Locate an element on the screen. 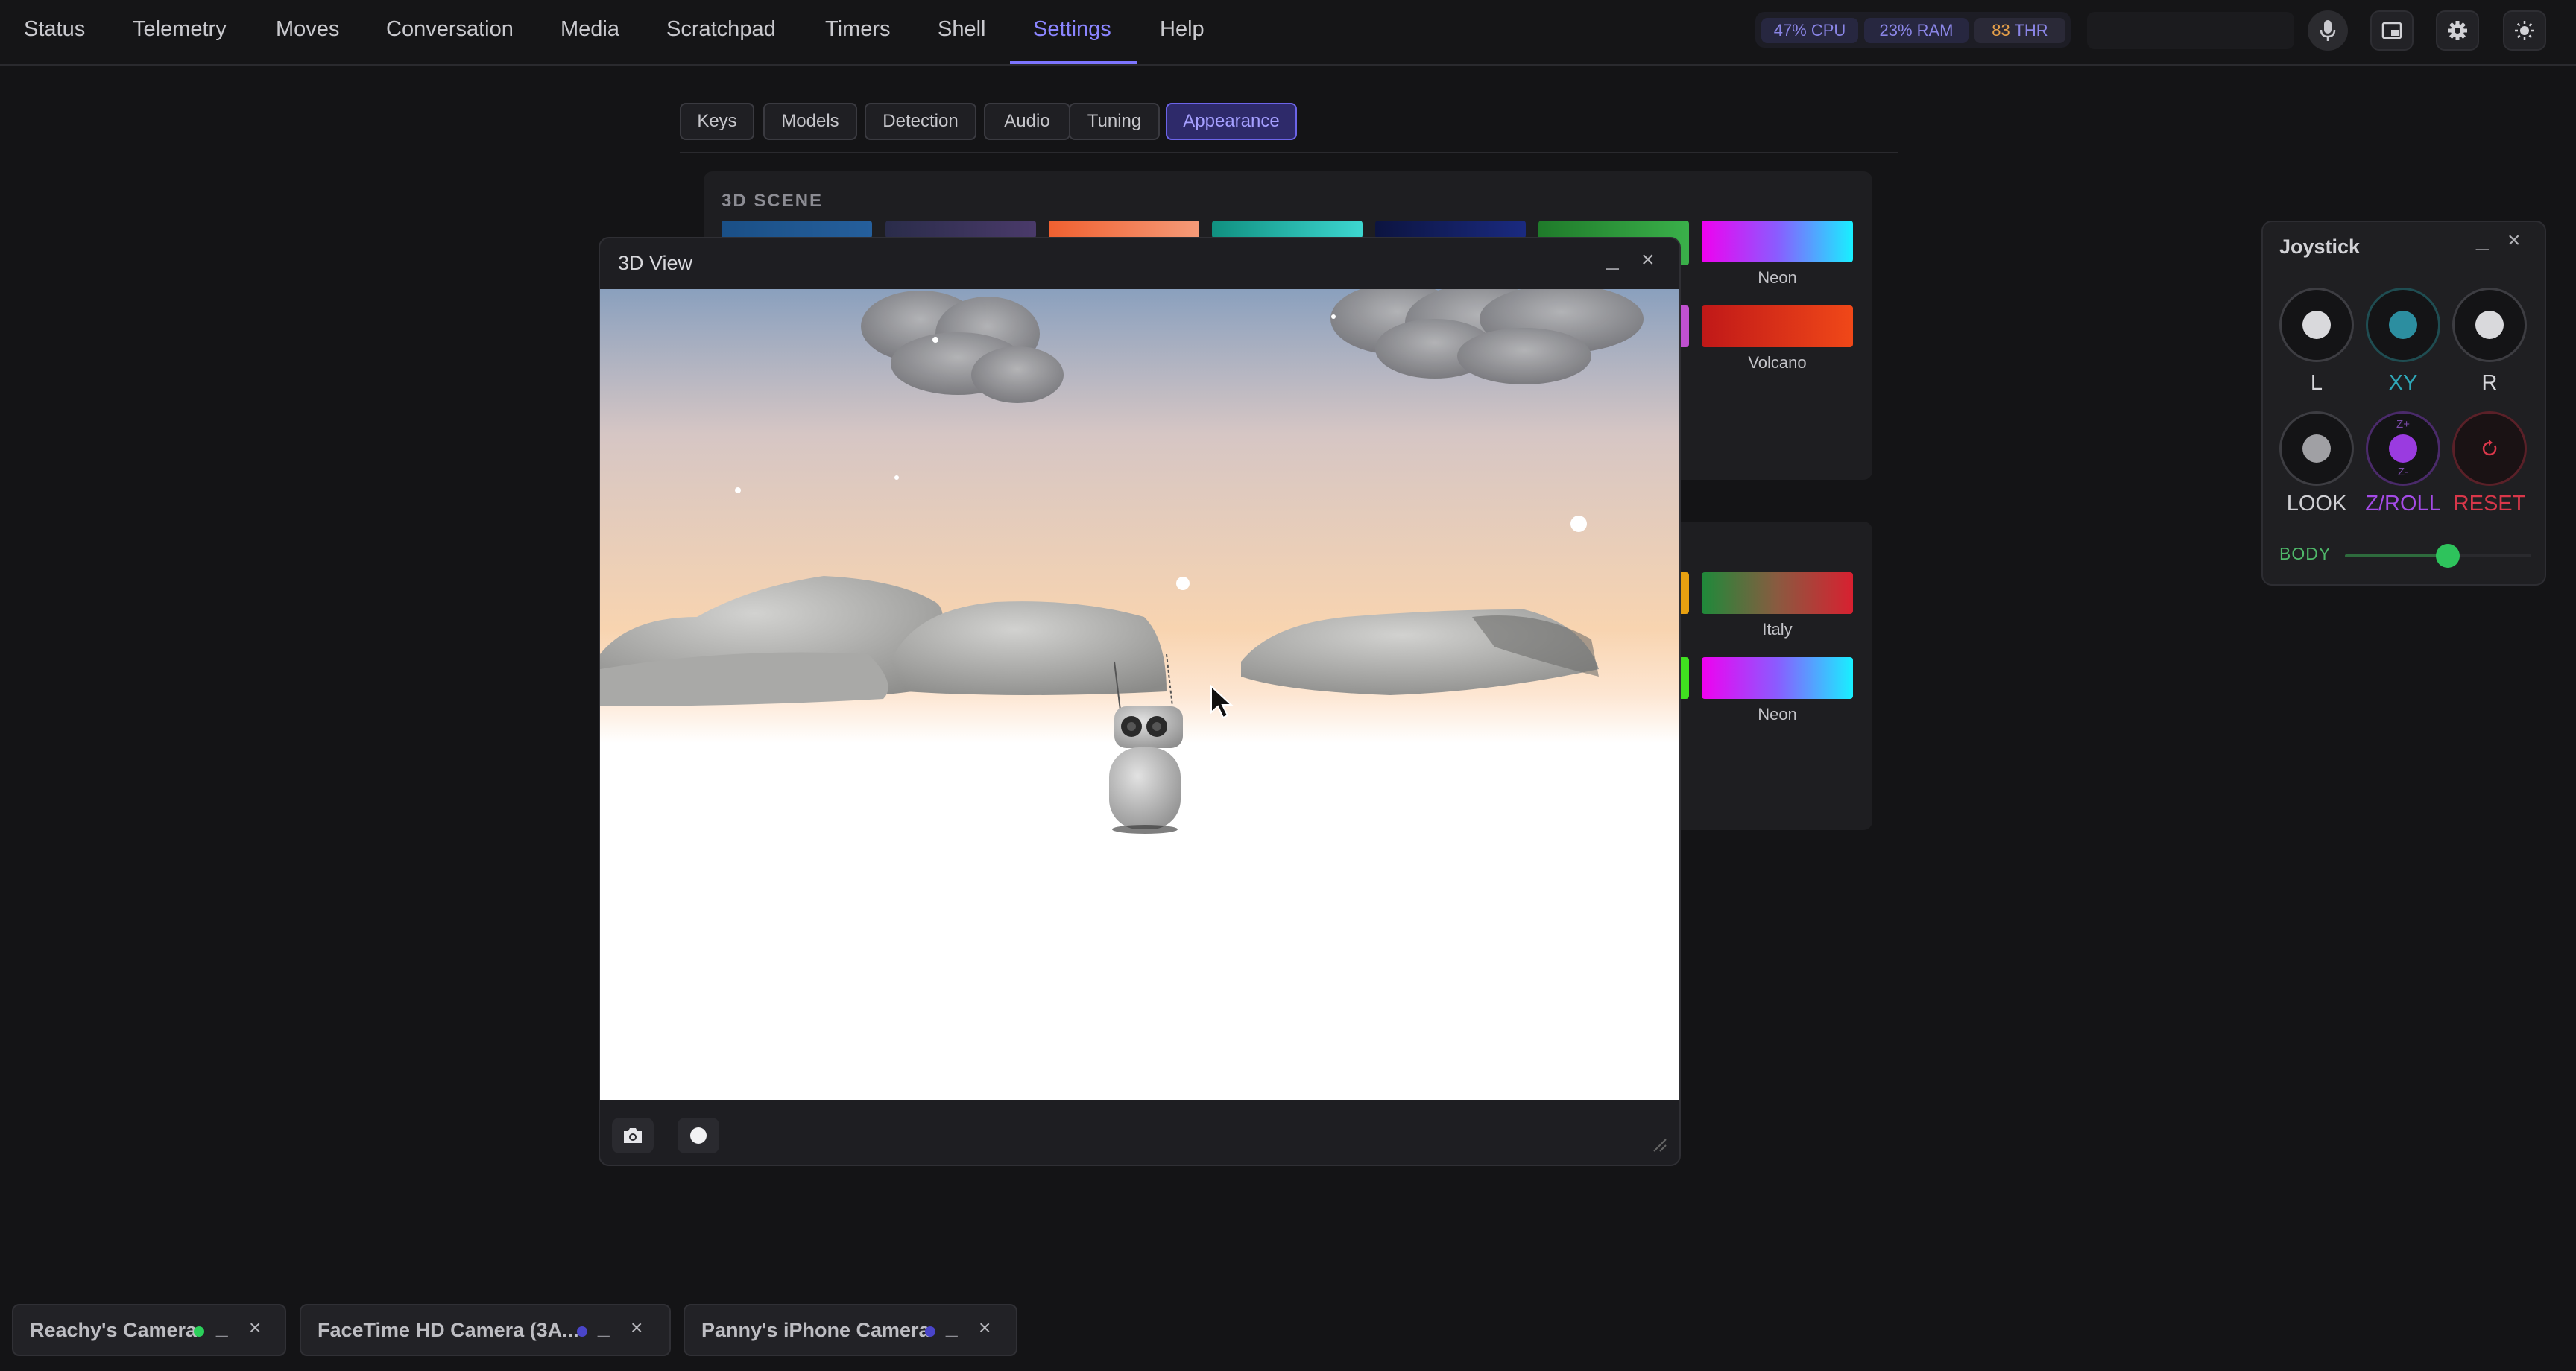 Image resolution: width=2576 pixels, height=1371 pixels. left-joystick is located at coordinates (2316, 325).